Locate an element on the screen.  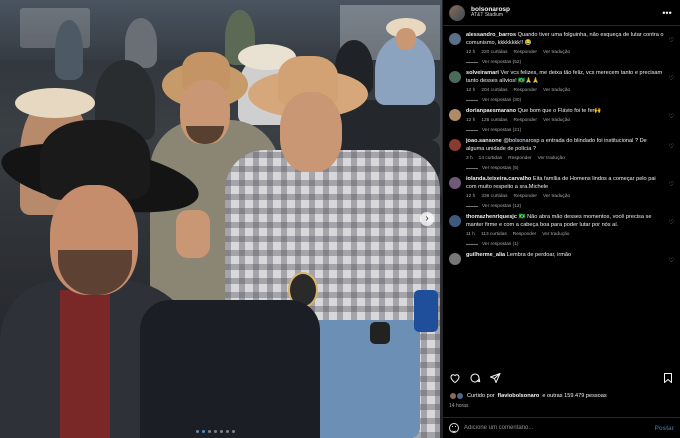
likes-prefix: Curtido por is located at coordinates (481, 396).